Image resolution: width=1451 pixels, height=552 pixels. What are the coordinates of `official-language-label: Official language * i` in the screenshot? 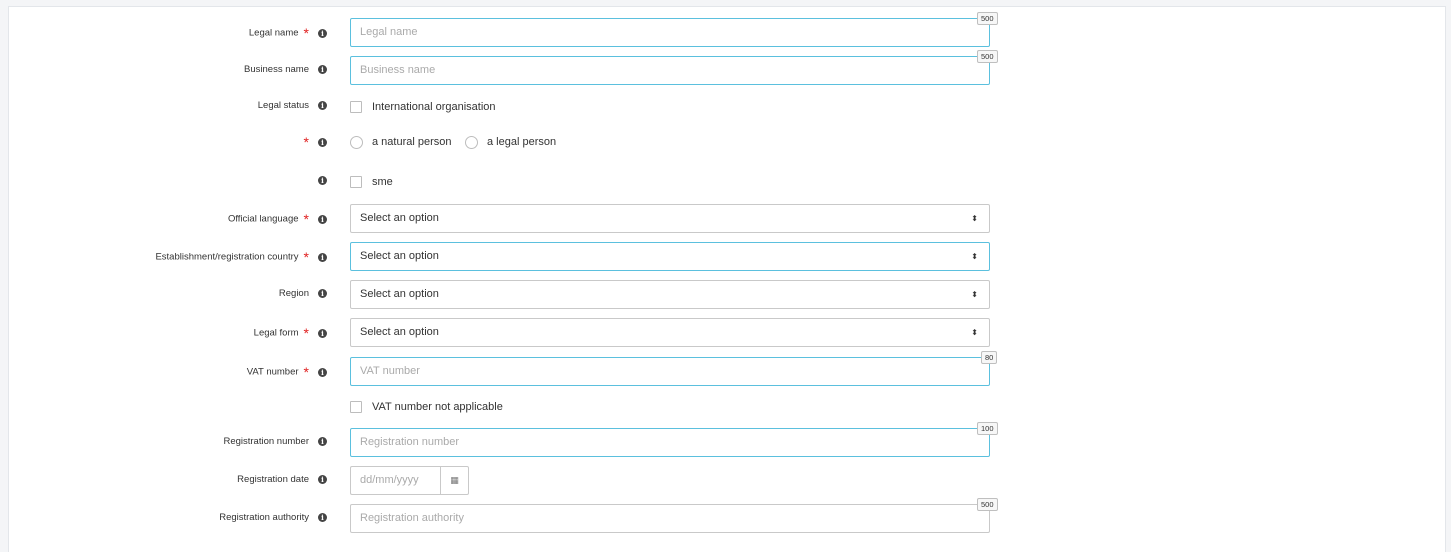 It's located at (168, 219).